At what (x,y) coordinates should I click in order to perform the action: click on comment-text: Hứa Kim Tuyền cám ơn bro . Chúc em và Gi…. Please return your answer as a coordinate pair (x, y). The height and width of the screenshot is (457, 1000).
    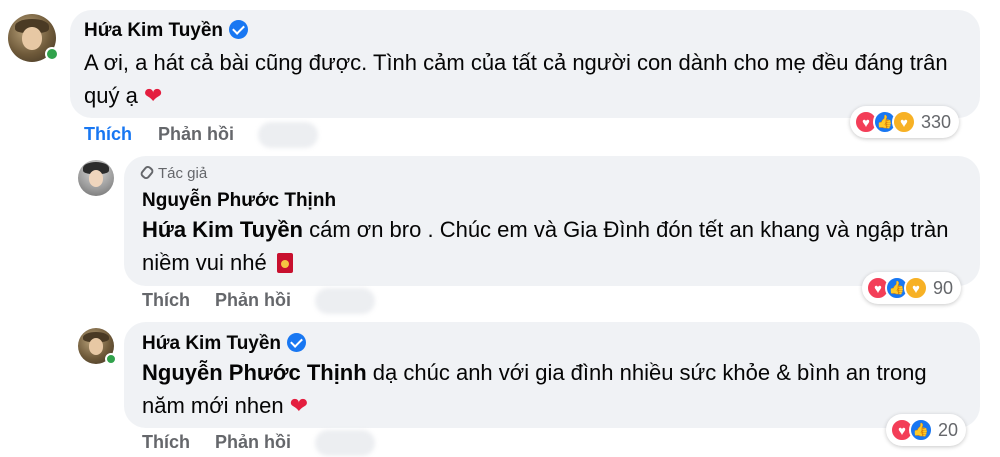
    Looking at the image, I should click on (552, 246).